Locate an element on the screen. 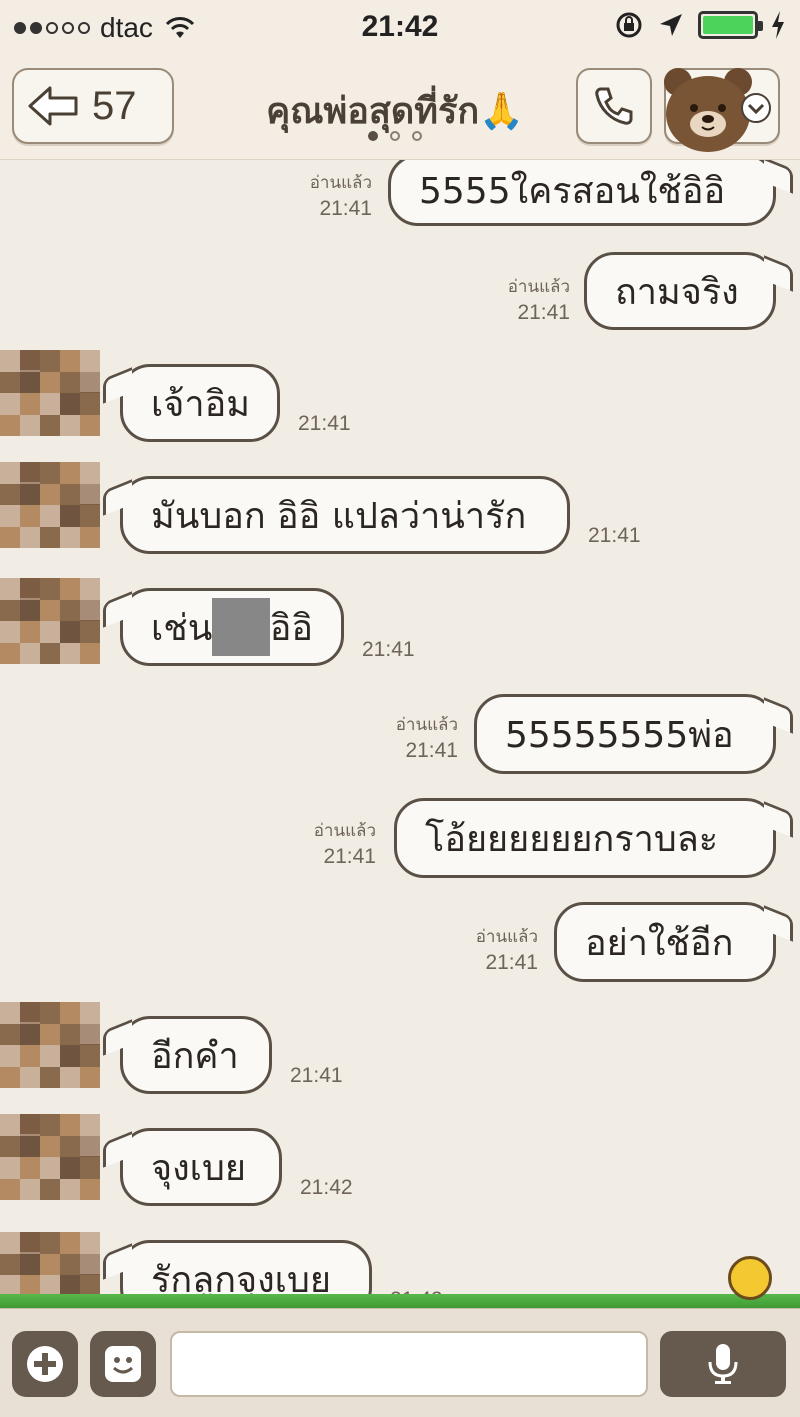  call-button is located at coordinates (614, 106).